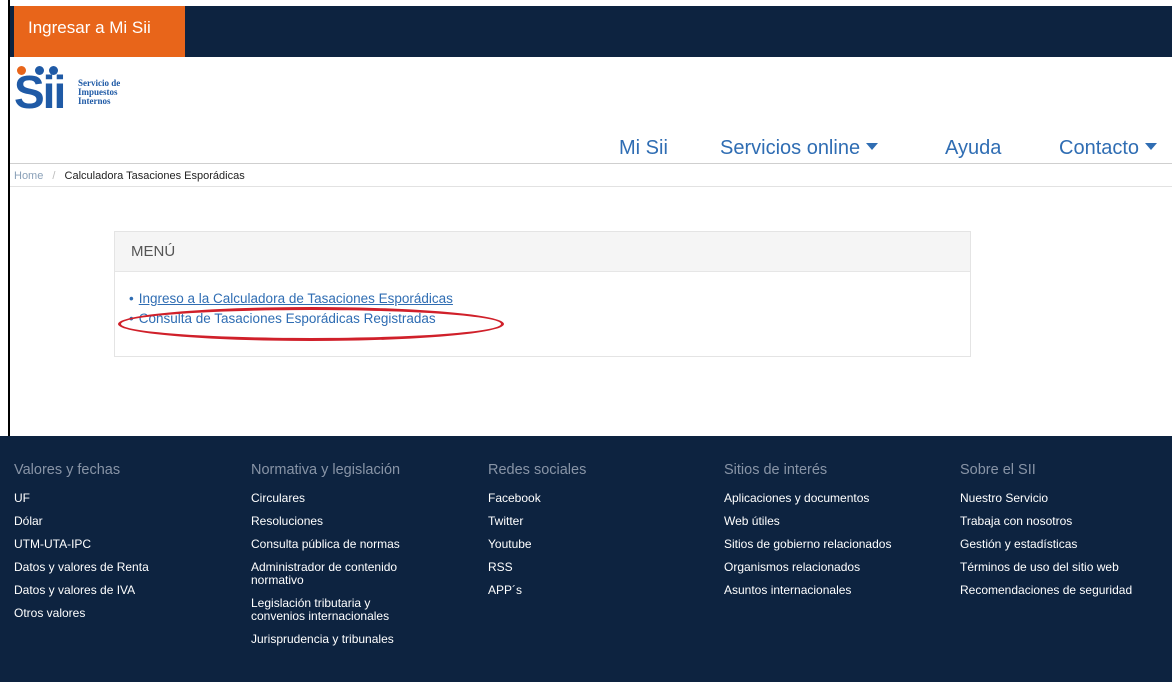 The width and height of the screenshot is (1172, 682). Describe the element at coordinates (324, 573) in the screenshot. I see `footer-link: Administrador de contenido normativo` at that location.